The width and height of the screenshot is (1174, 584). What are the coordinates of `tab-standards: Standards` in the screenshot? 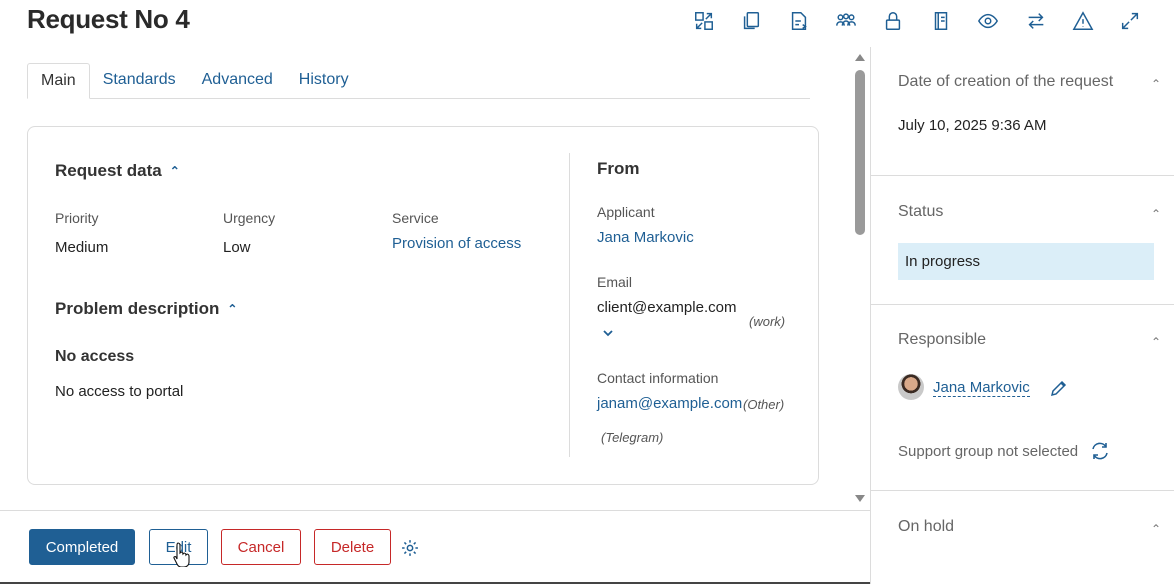 It's located at (139, 81).